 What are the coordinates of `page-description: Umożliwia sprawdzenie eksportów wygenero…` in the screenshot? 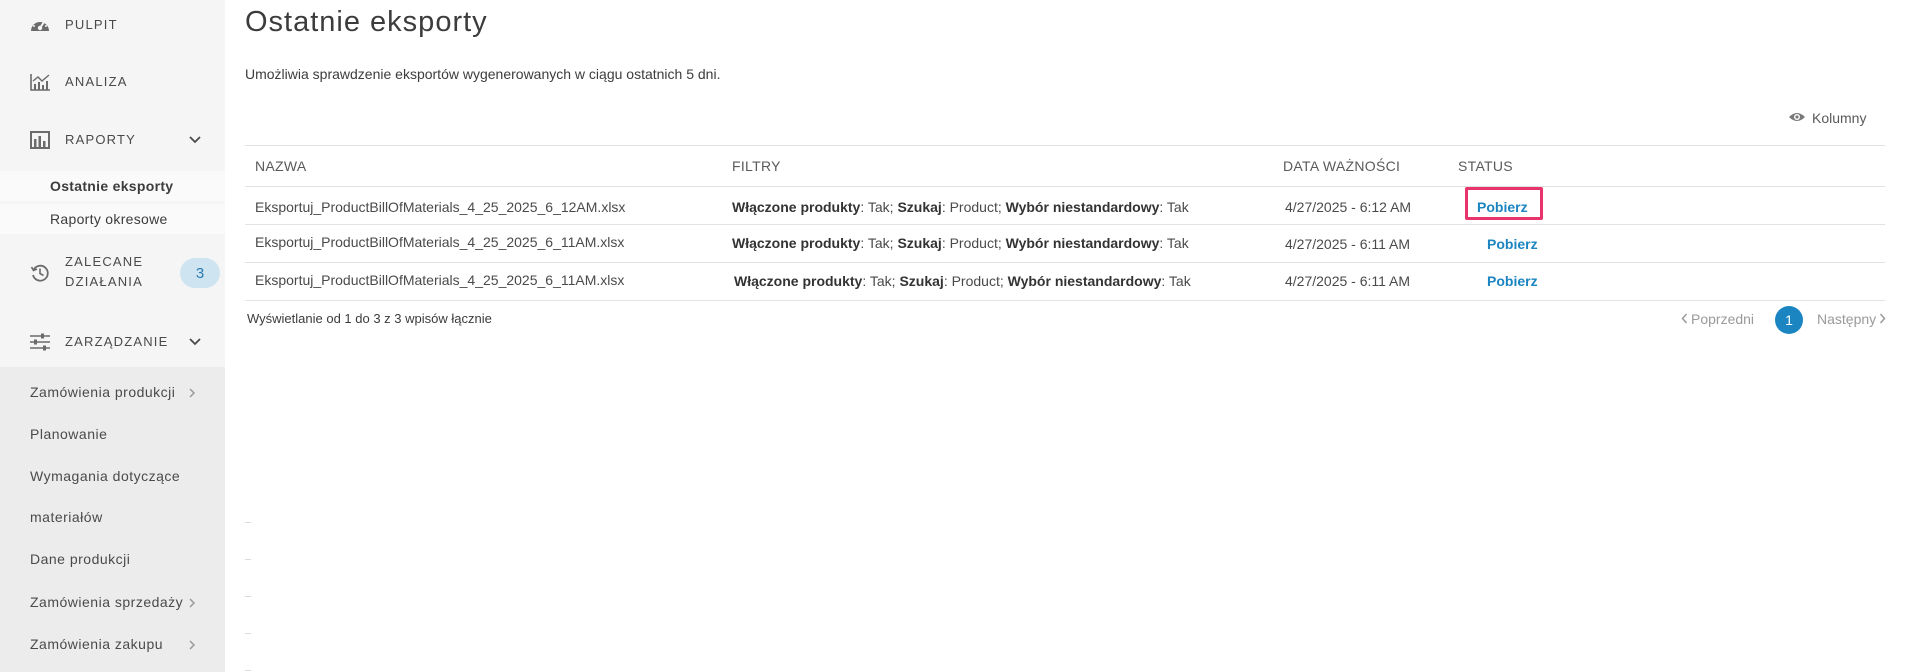 It's located at (483, 74).